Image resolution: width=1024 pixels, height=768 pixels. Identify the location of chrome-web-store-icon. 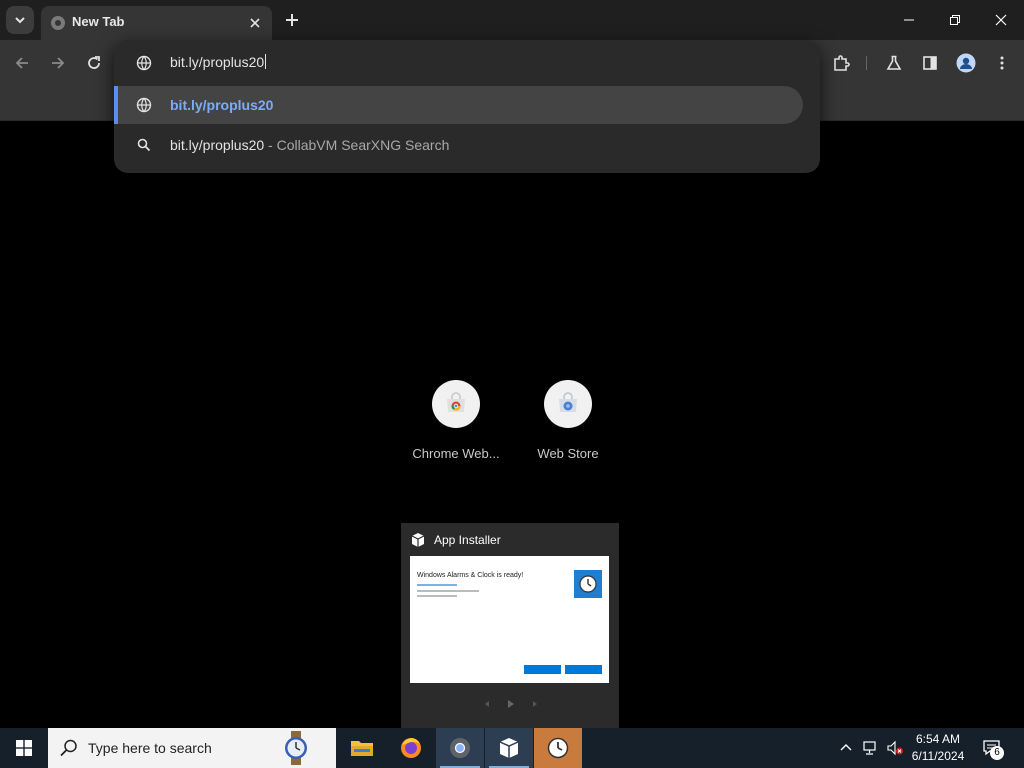
(456, 402).